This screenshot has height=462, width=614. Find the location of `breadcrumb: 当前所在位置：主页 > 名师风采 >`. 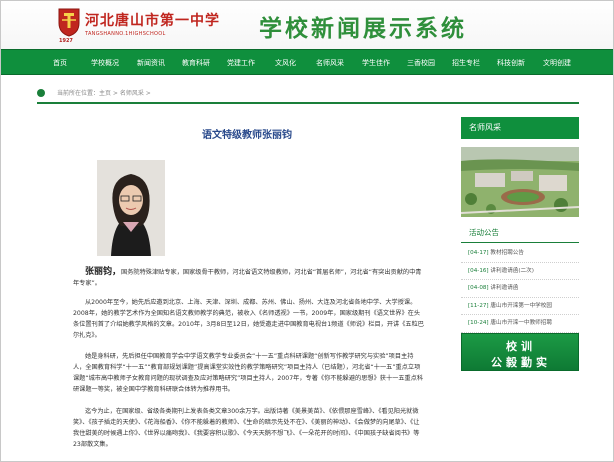

breadcrumb: 当前所在位置：主页 > 名师风采 > is located at coordinates (308, 93).